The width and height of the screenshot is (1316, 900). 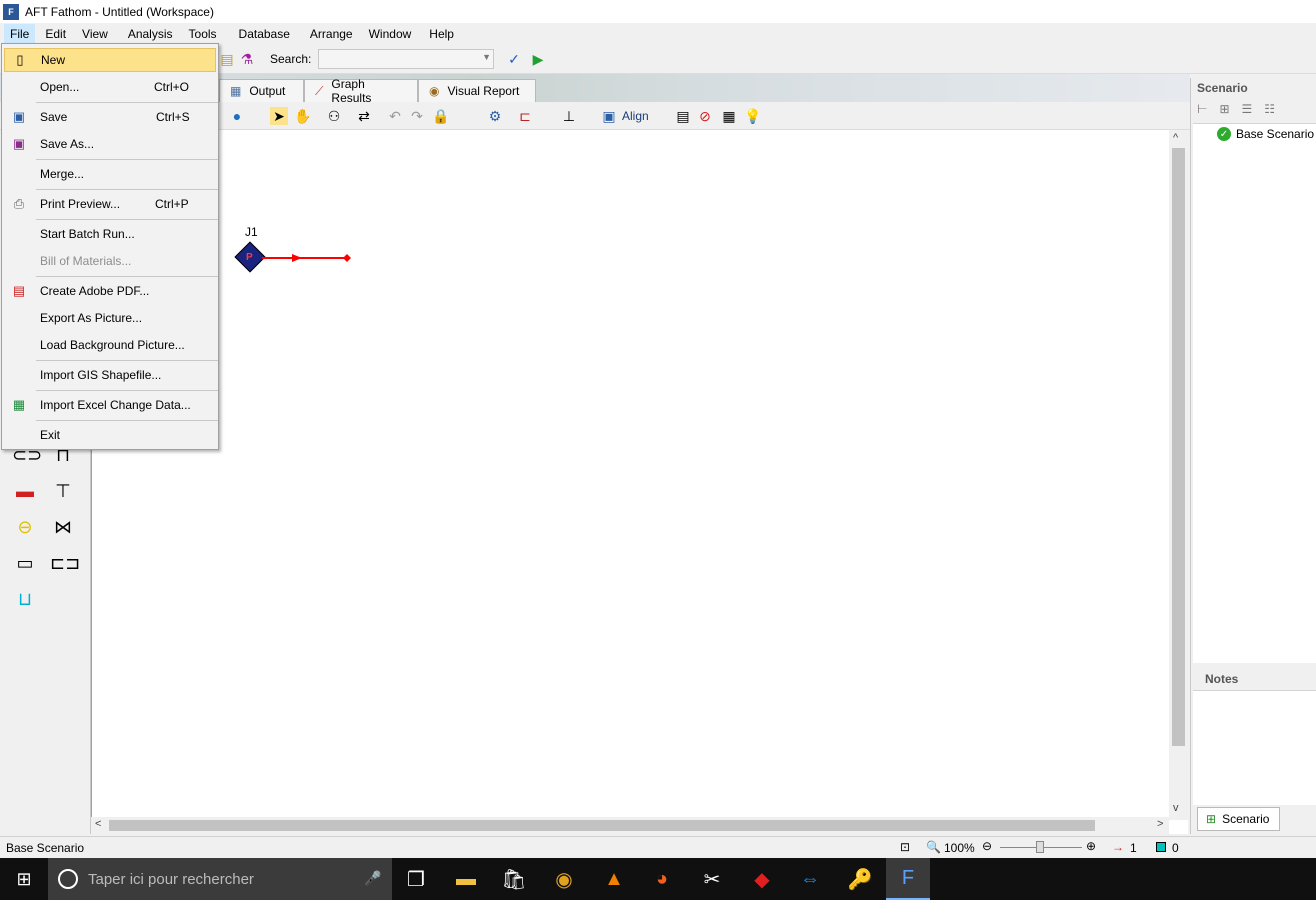 What do you see at coordinates (1224, 112) in the screenshot?
I see `scenario-tree-icon: ⊞` at bounding box center [1224, 112].